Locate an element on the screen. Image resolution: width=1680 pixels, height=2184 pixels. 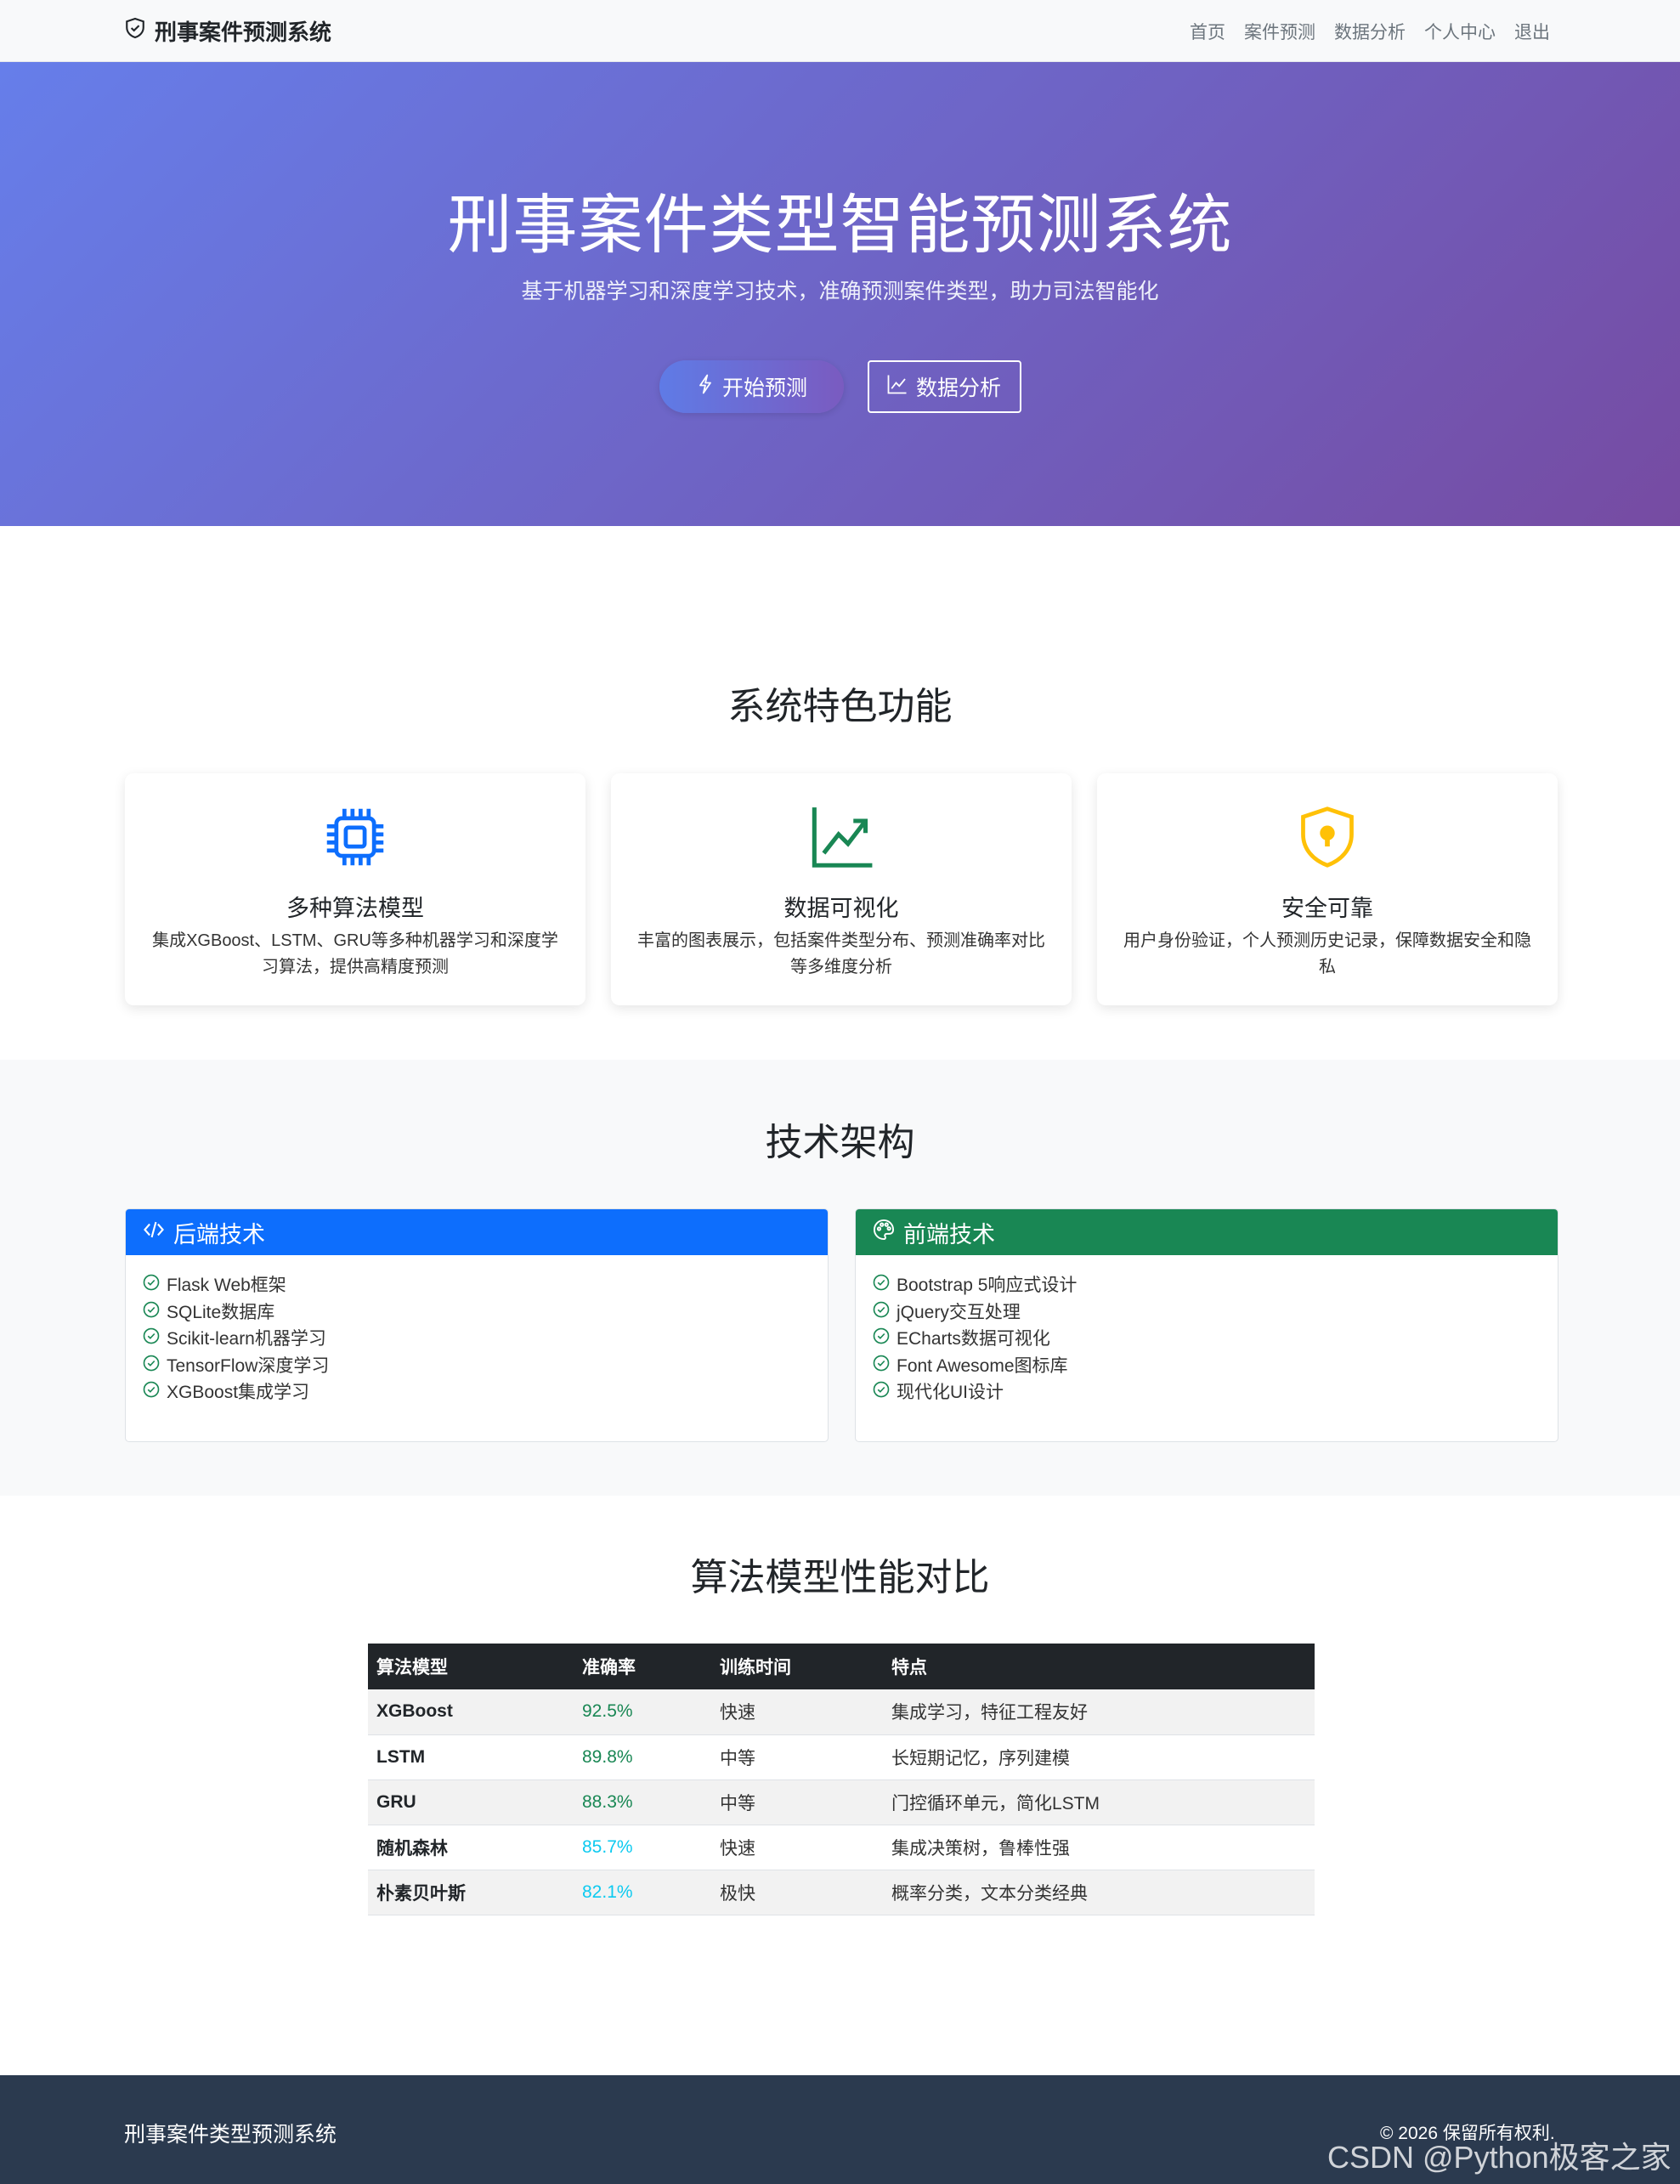
nav-predict: 案件预测 is located at coordinates (1279, 31).